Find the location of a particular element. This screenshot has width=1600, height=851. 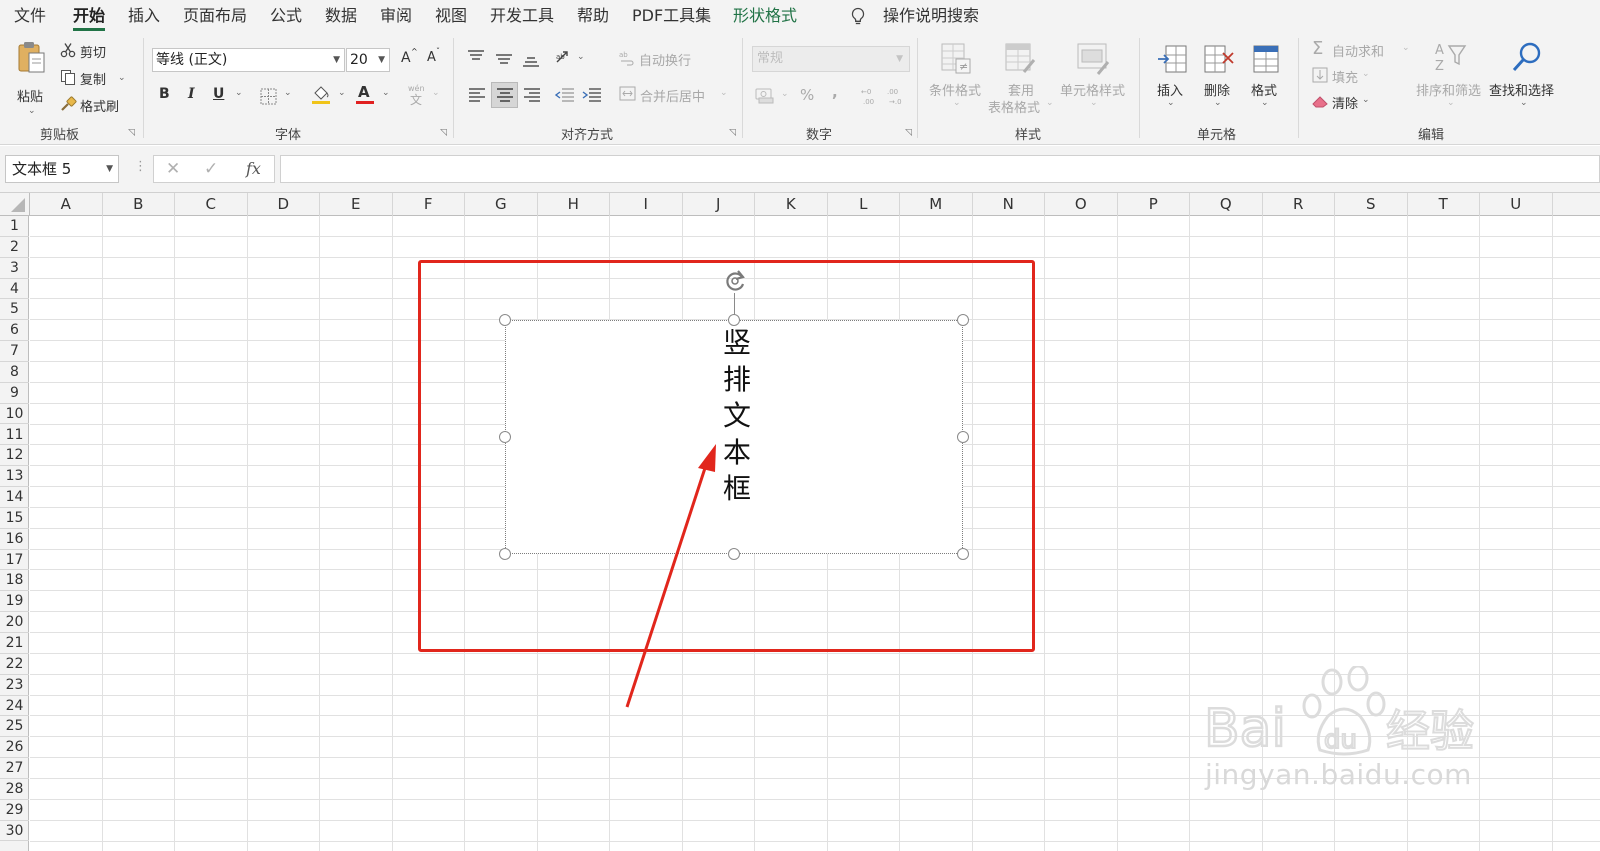

row-header-24: 24 is located at coordinates (14, 706).